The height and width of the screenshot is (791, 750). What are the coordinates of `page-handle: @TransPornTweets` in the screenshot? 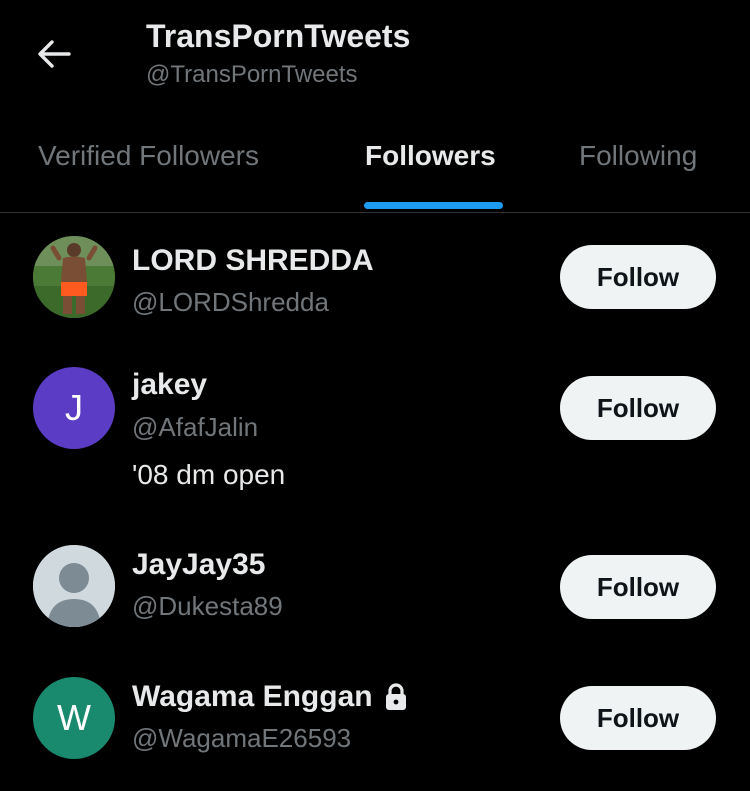 It's located at (252, 74).